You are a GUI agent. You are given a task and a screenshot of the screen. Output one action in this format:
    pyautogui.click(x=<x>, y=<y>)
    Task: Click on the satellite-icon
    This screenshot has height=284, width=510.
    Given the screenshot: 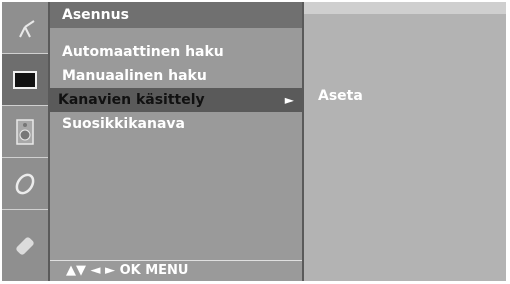 What is the action you would take?
    pyautogui.click(x=25, y=245)
    